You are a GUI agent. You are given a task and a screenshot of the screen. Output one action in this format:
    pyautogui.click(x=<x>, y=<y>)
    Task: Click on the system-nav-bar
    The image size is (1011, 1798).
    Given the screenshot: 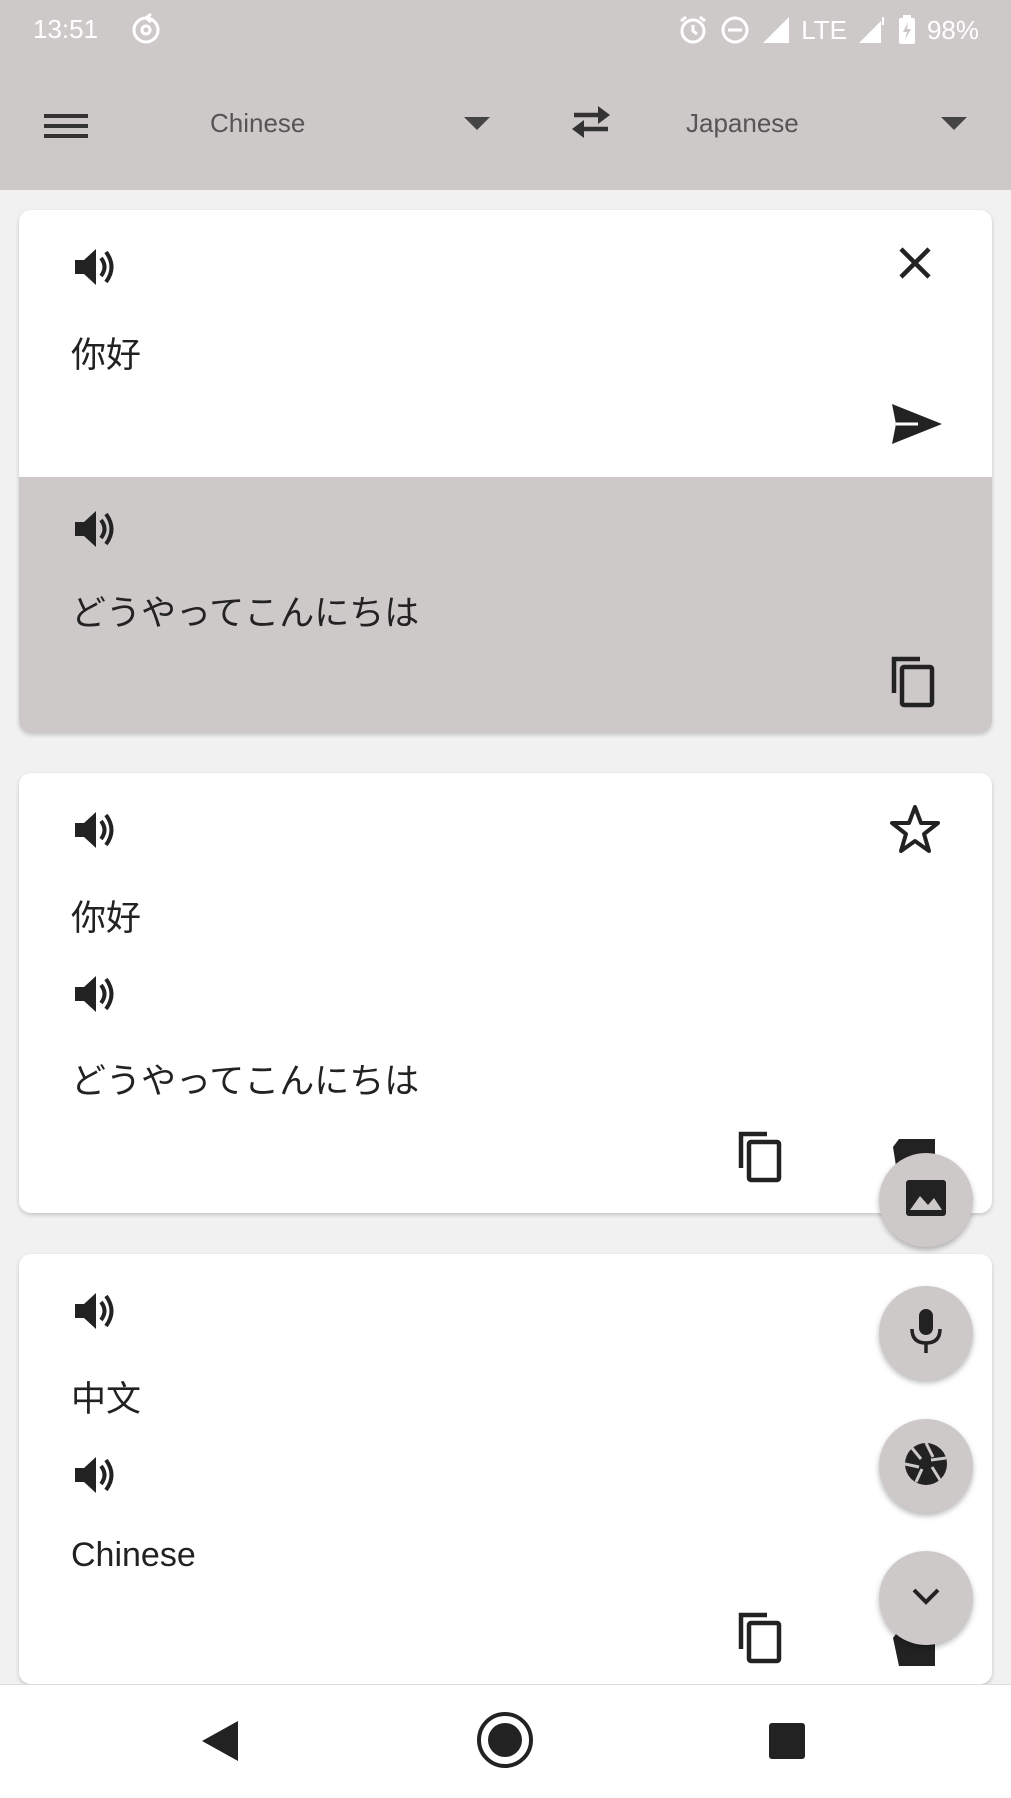 What is the action you would take?
    pyautogui.click(x=505, y=1741)
    